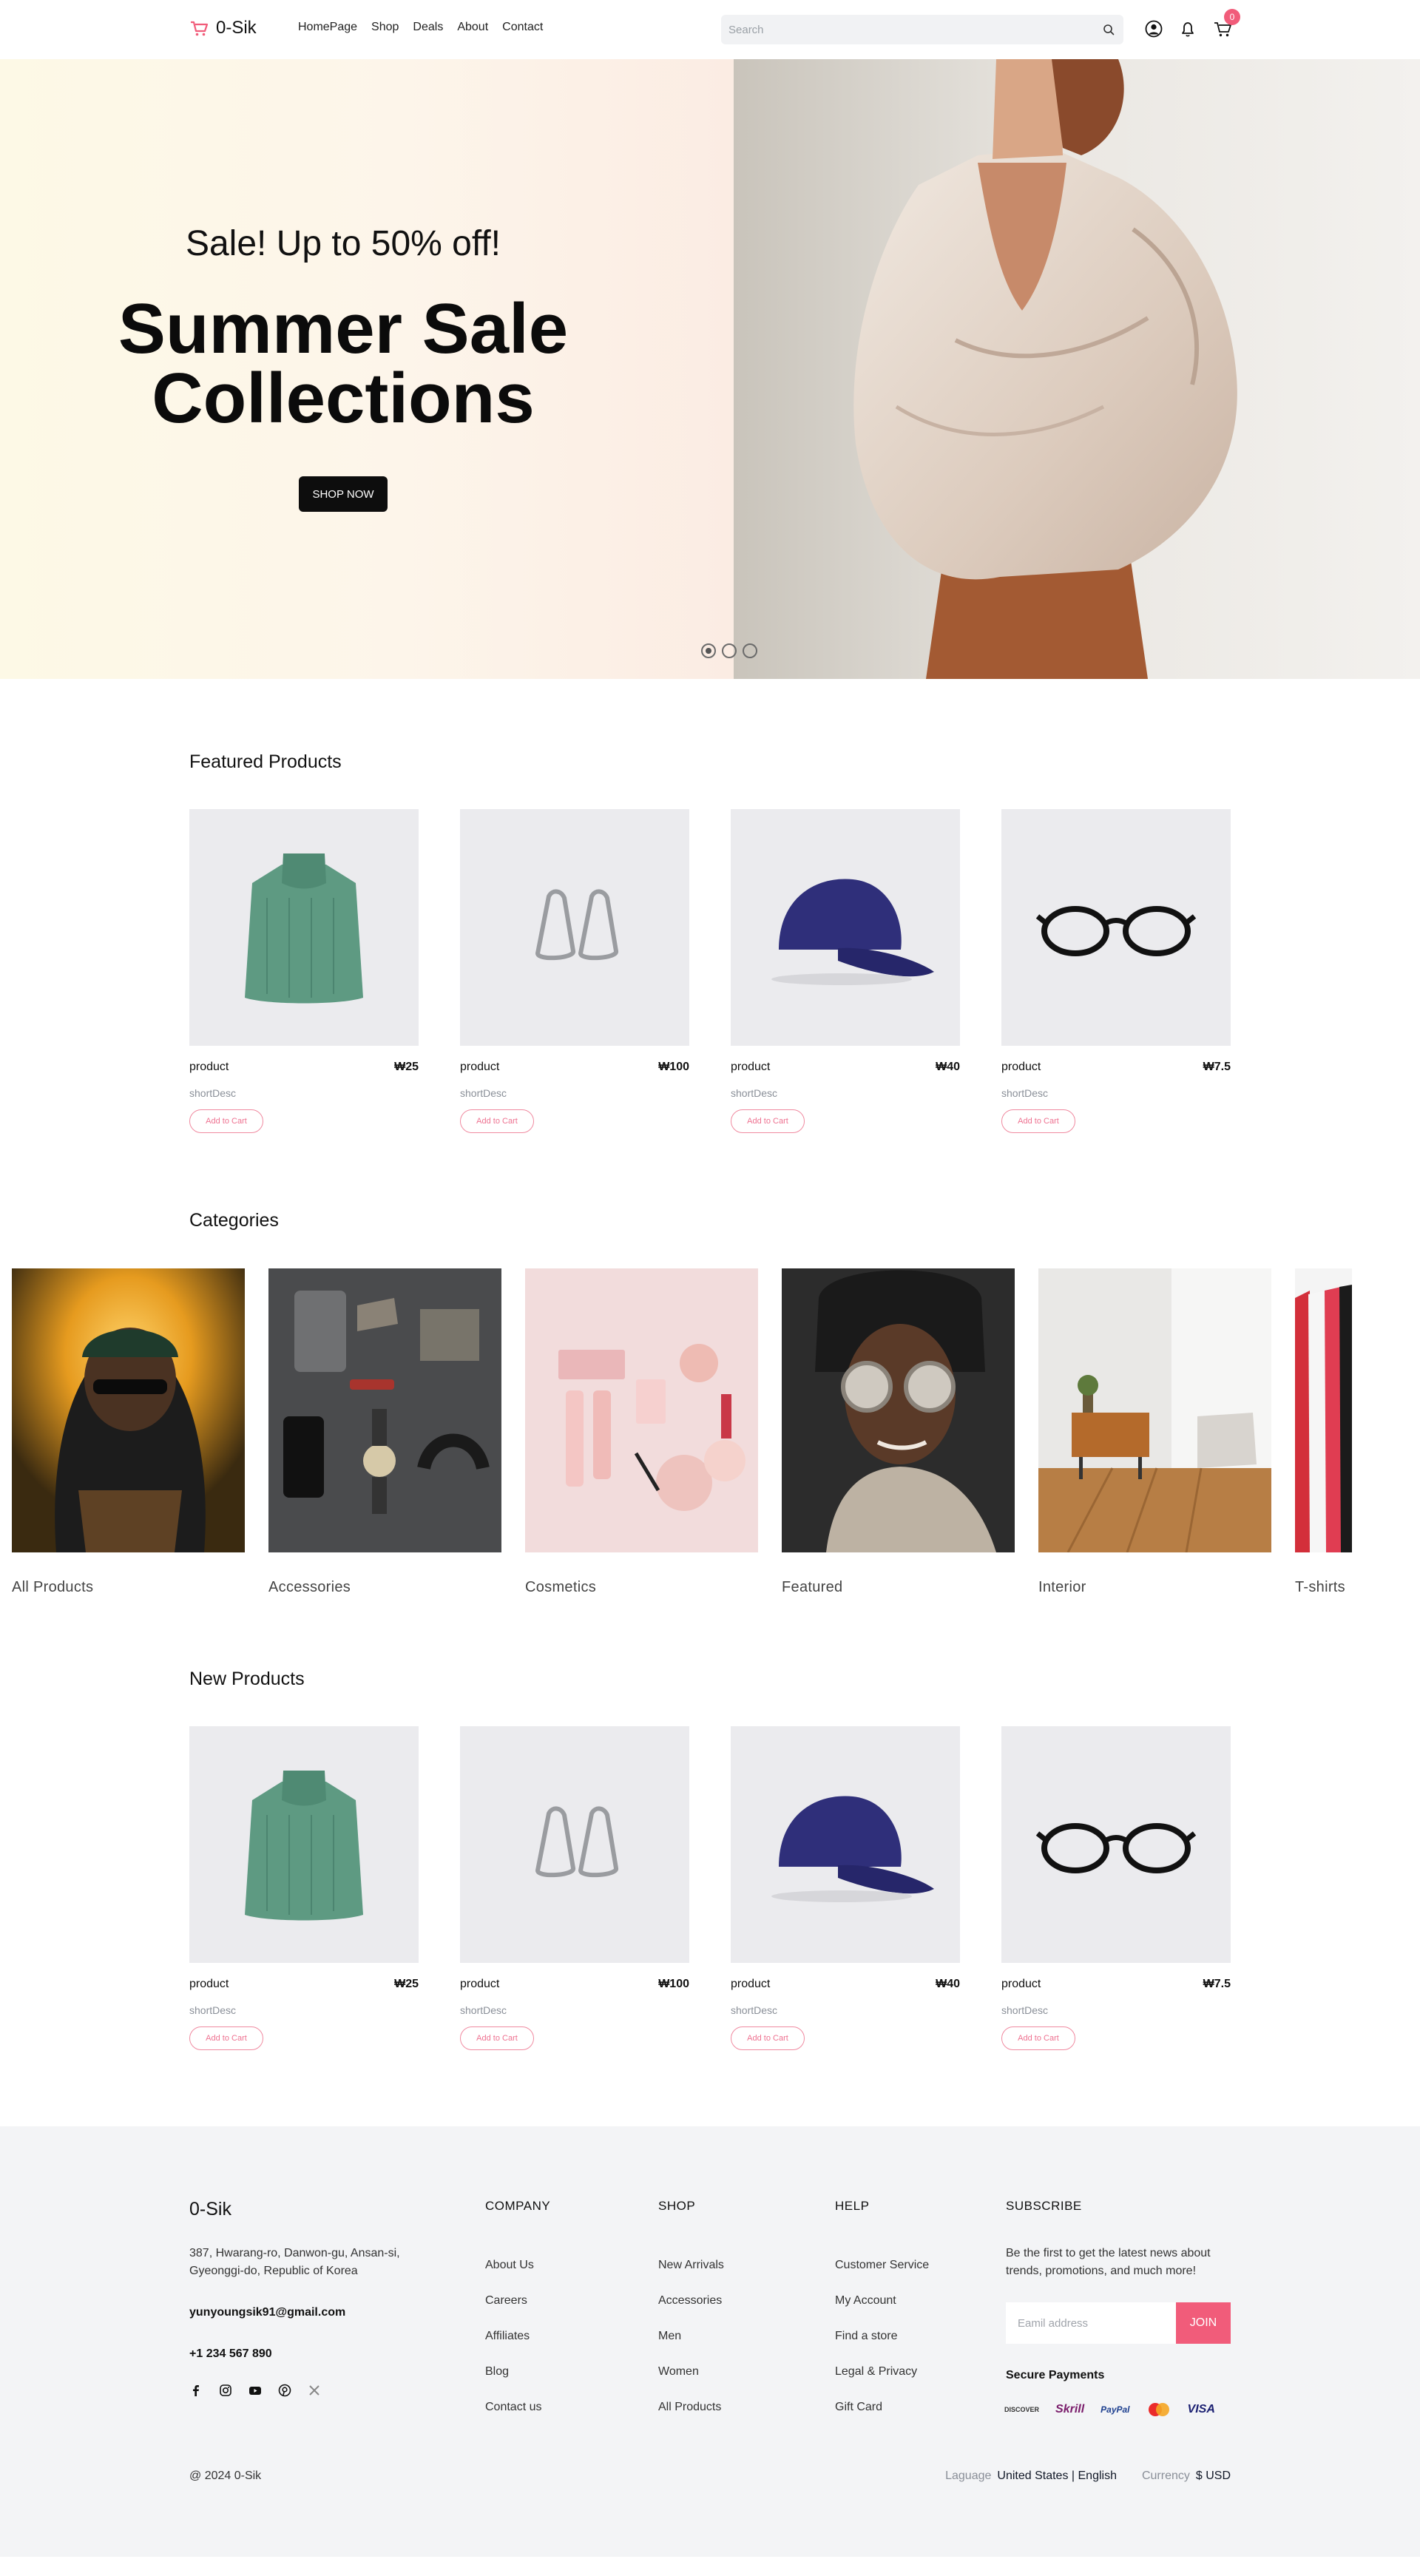  Describe the element at coordinates (428, 27) in the screenshot. I see `nav-deals: Deals` at that location.